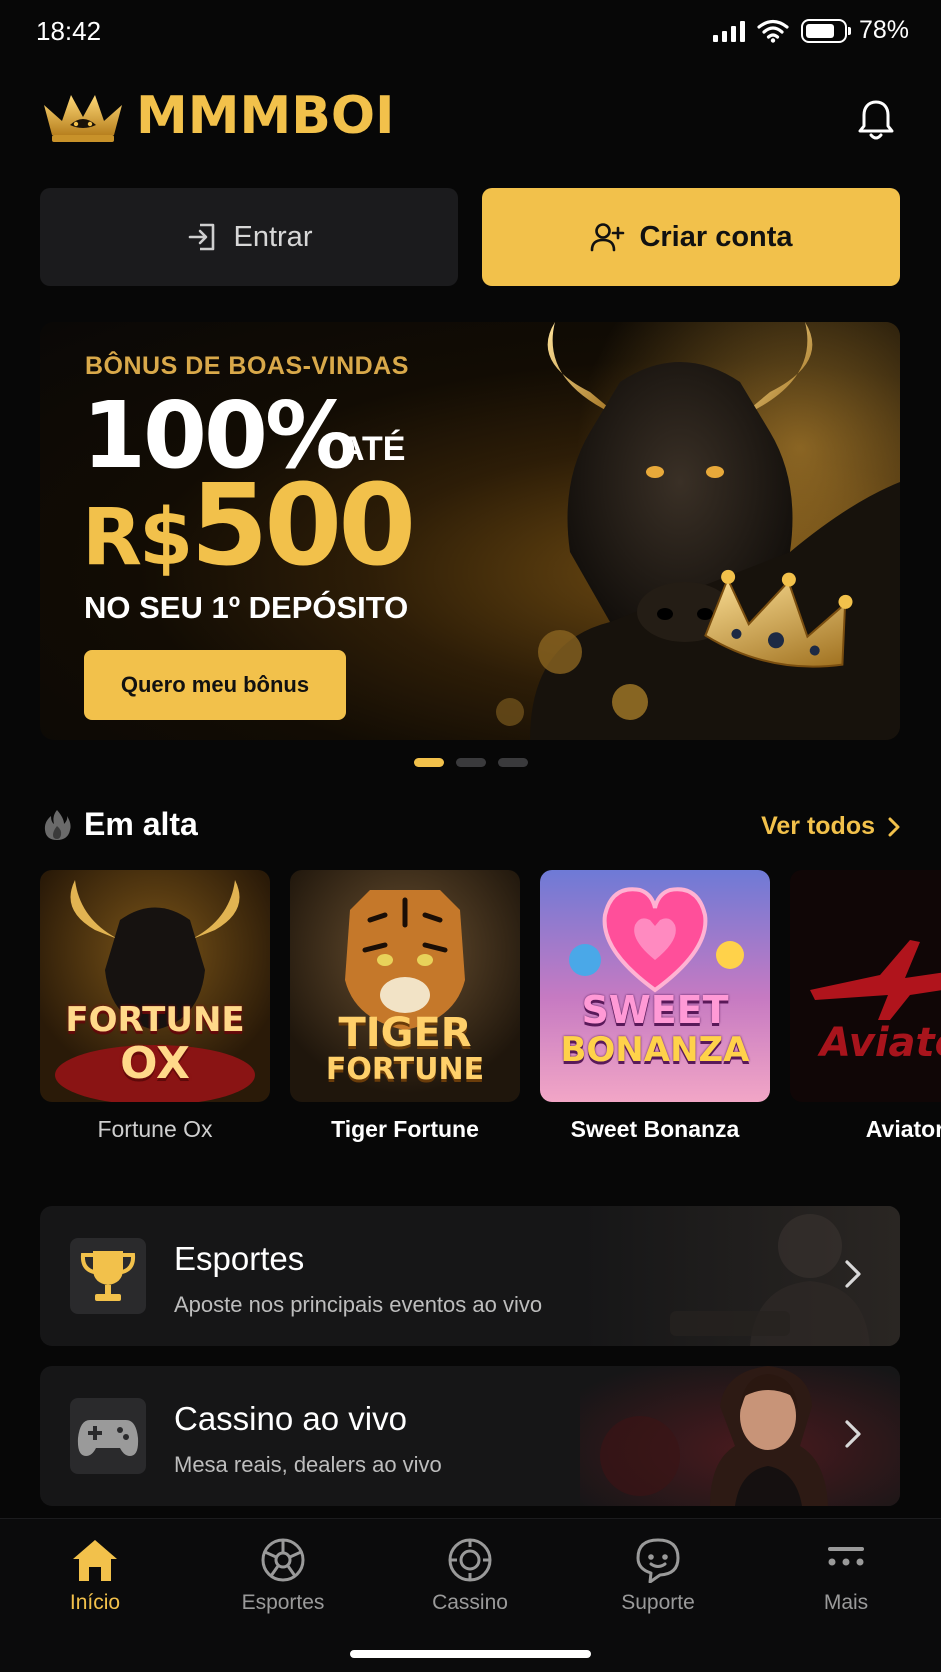  What do you see at coordinates (303, 526) in the screenshot?
I see `banner-amount-value: 500` at bounding box center [303, 526].